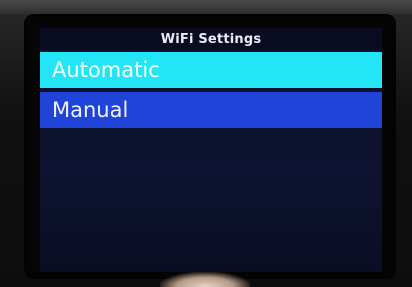  What do you see at coordinates (106, 70) in the screenshot?
I see `menu-item-label: Automatic` at bounding box center [106, 70].